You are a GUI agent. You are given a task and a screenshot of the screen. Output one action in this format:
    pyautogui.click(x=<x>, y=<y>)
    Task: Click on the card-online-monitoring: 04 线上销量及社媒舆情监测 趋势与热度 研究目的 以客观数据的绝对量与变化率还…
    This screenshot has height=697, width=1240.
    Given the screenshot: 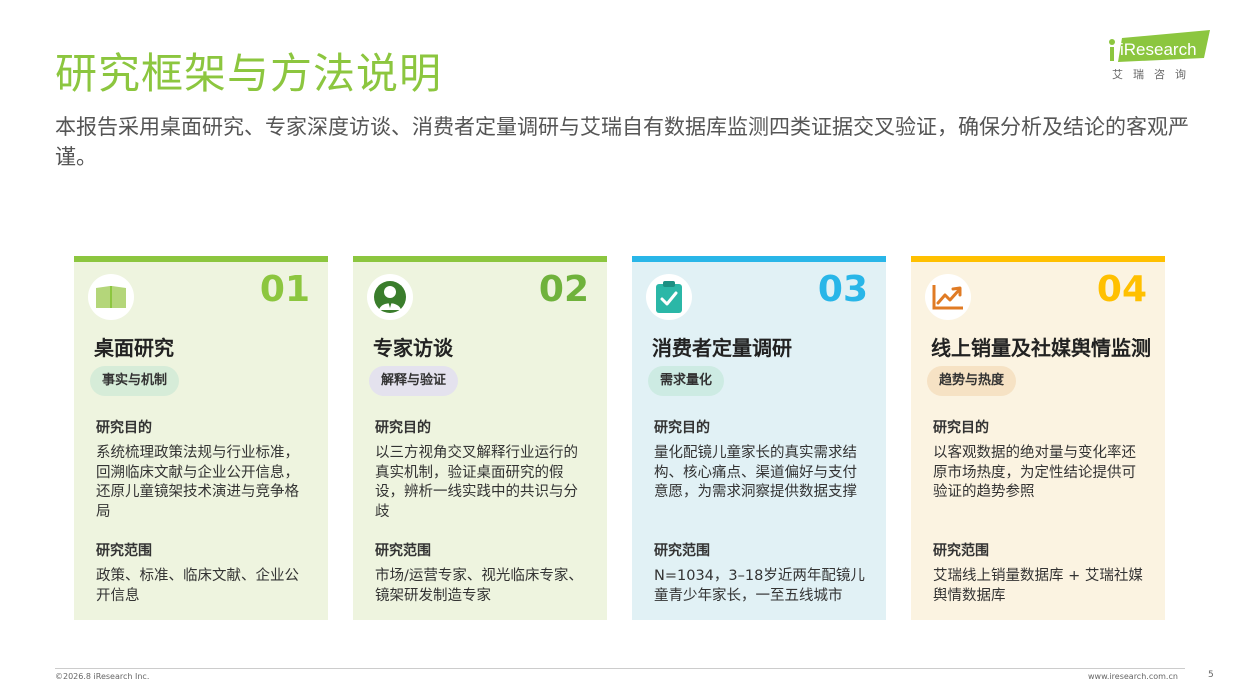 What is the action you would take?
    pyautogui.click(x=1038, y=438)
    